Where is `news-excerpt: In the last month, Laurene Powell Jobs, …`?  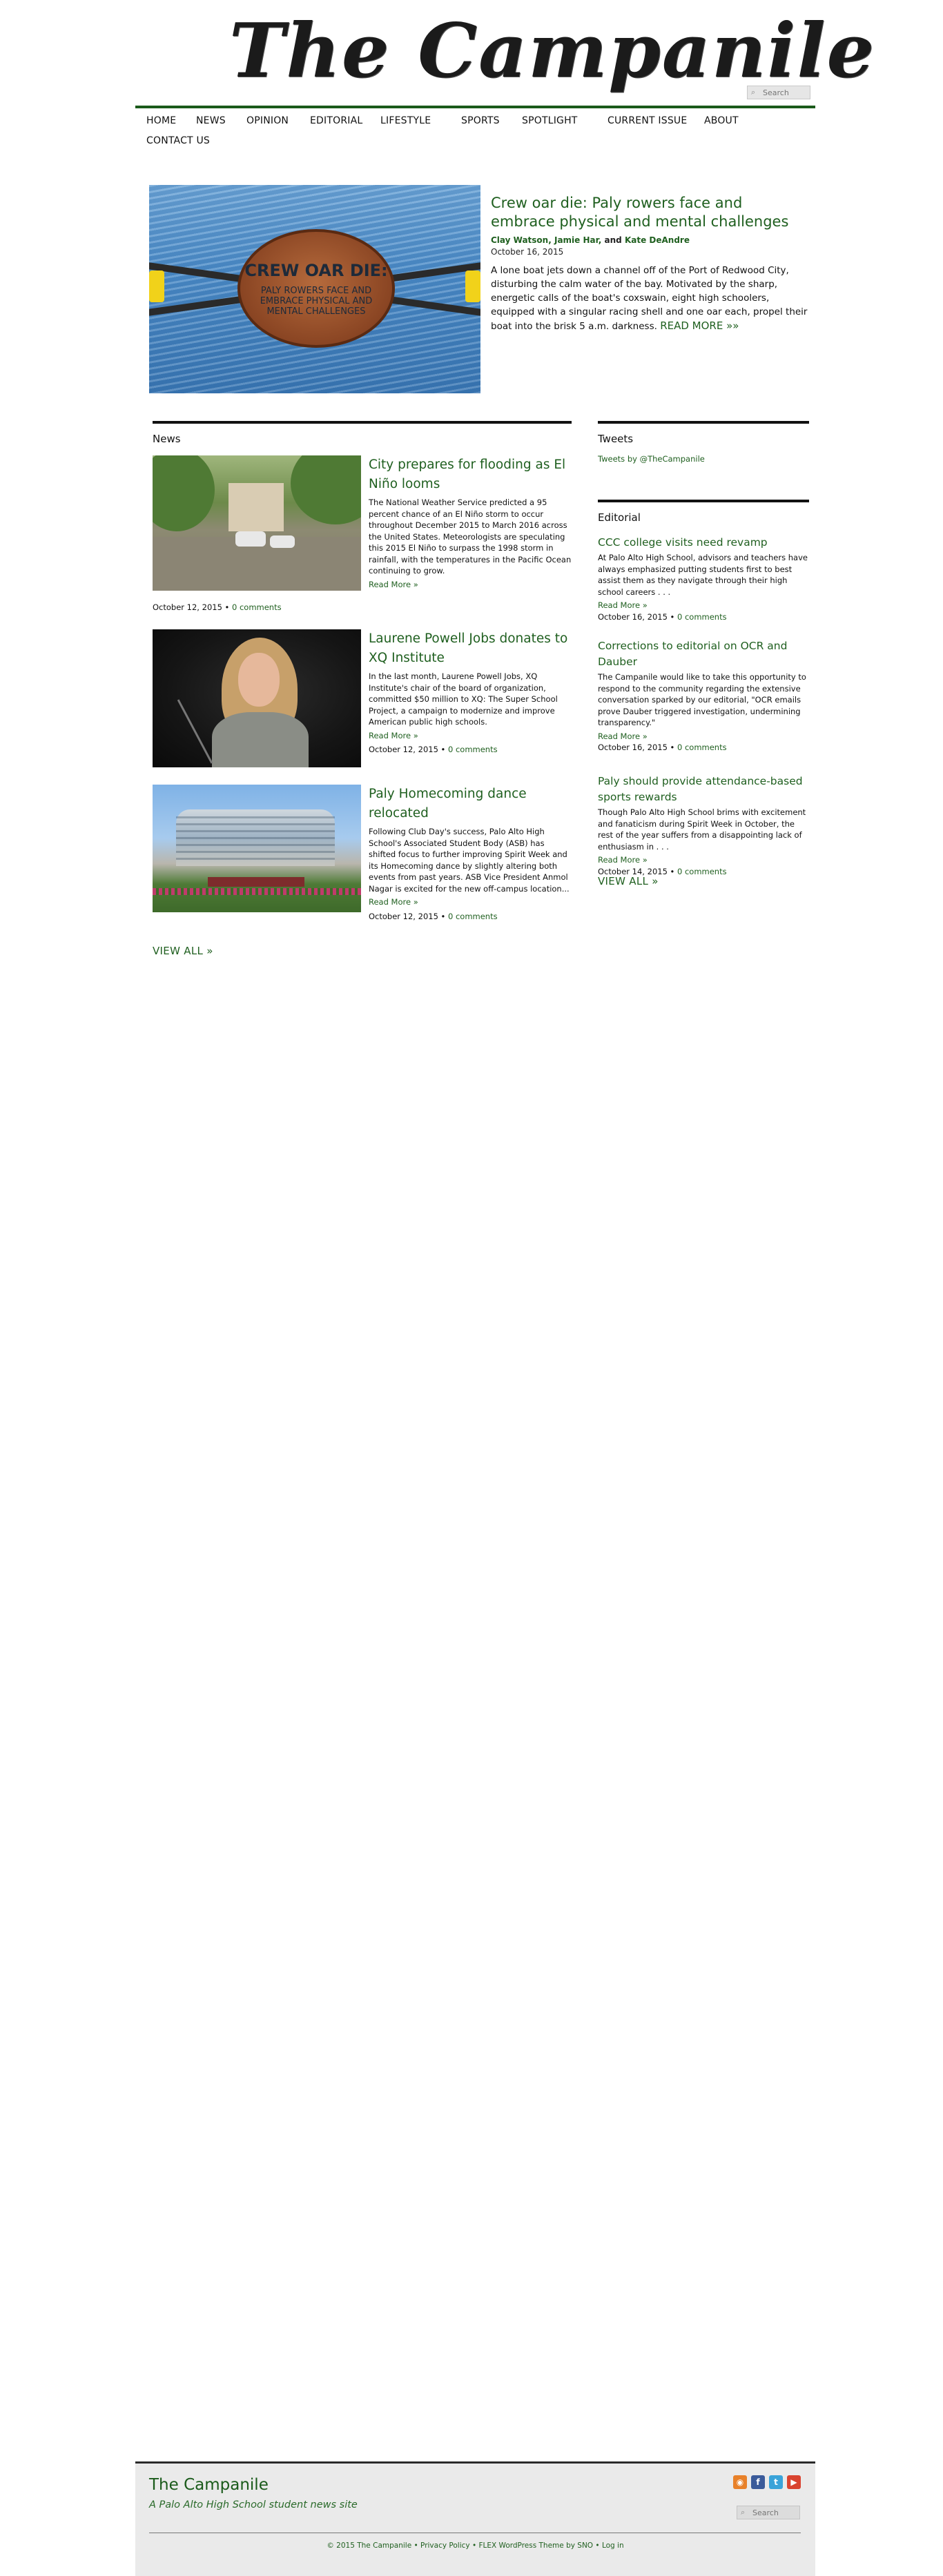 news-excerpt: In the last month, Laurene Powell Jobs, … is located at coordinates (463, 699).